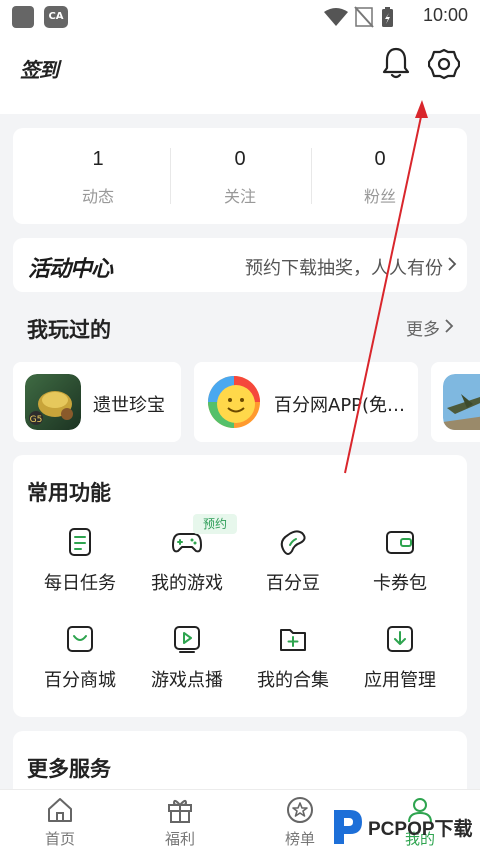 The width and height of the screenshot is (480, 853). Describe the element at coordinates (36, 420) in the screenshot. I see `svg-text: G5` at that location.